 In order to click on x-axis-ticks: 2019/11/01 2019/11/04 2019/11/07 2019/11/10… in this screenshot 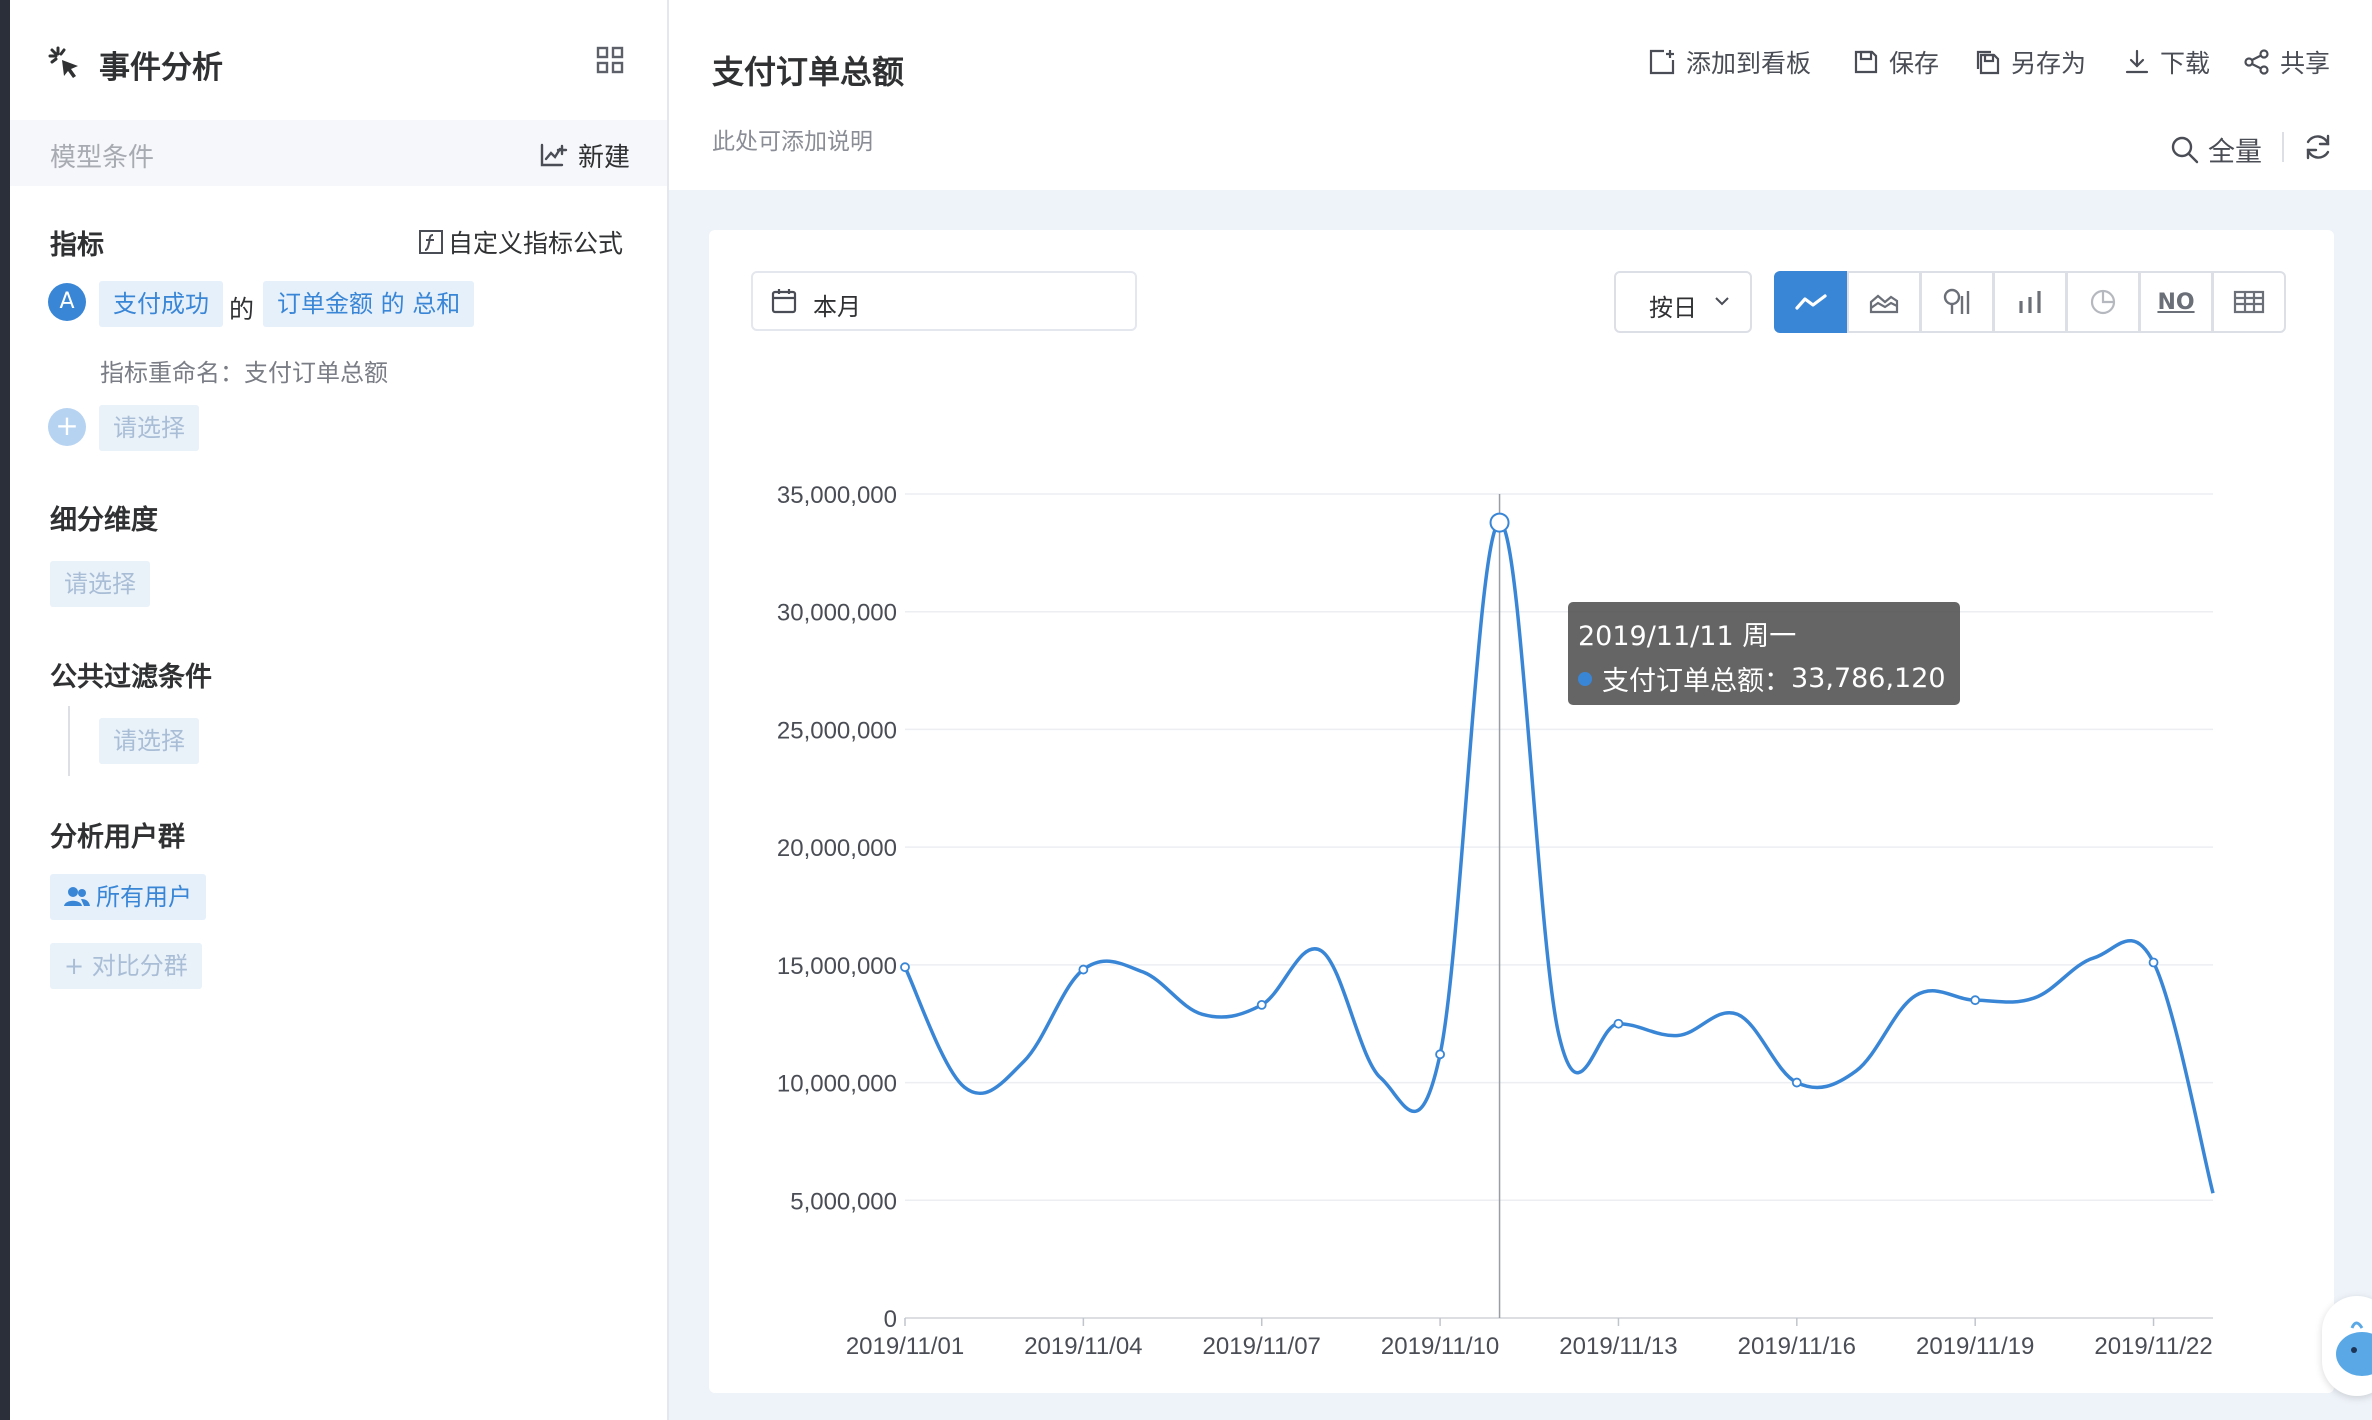, I will do `click(1529, 1339)`.